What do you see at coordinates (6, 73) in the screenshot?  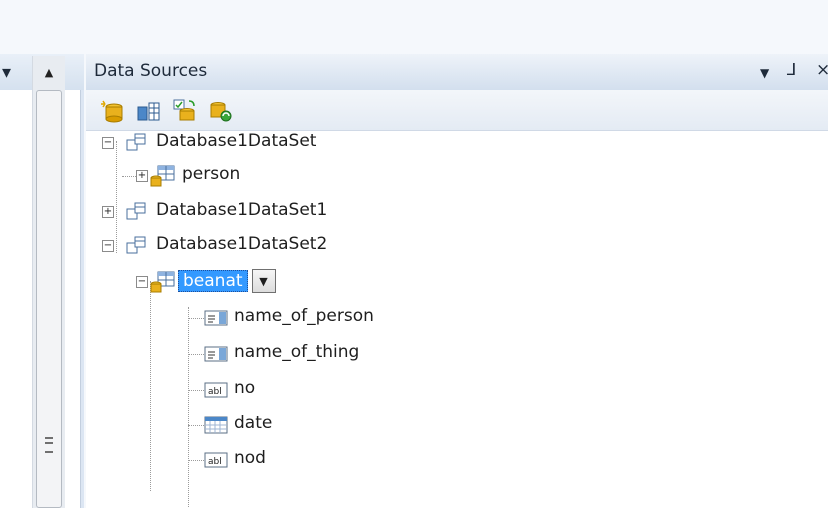 I see `window-position-icon: ▾` at bounding box center [6, 73].